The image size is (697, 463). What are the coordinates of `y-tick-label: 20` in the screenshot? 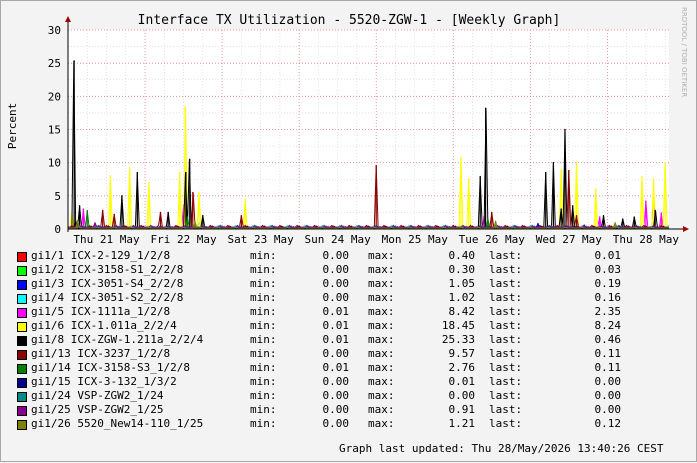 It's located at (54, 96).